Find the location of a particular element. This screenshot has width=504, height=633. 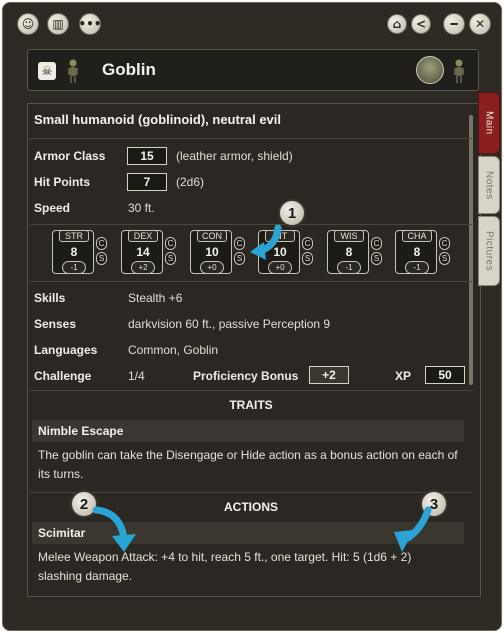

armor-class-field: 15 is located at coordinates (147, 156).